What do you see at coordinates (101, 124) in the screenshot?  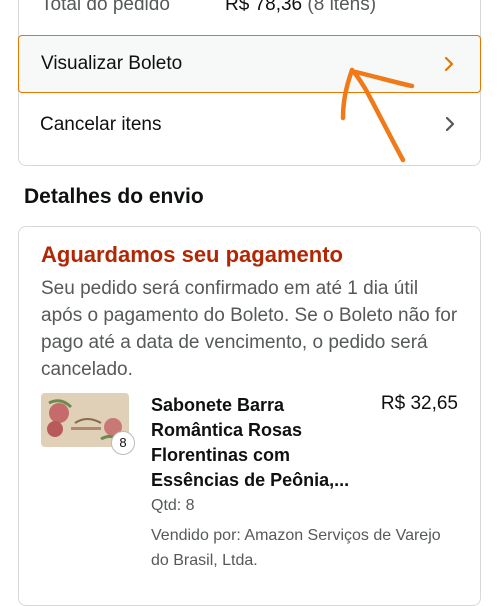 I see `cancel-items-label: Cancelar itens` at bounding box center [101, 124].